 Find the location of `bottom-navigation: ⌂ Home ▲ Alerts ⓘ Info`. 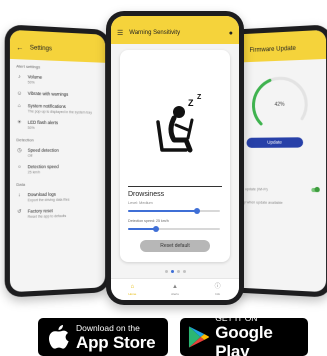

bottom-navigation: ⌂ Home ▲ Alerts ⓘ Info is located at coordinates (175, 289).